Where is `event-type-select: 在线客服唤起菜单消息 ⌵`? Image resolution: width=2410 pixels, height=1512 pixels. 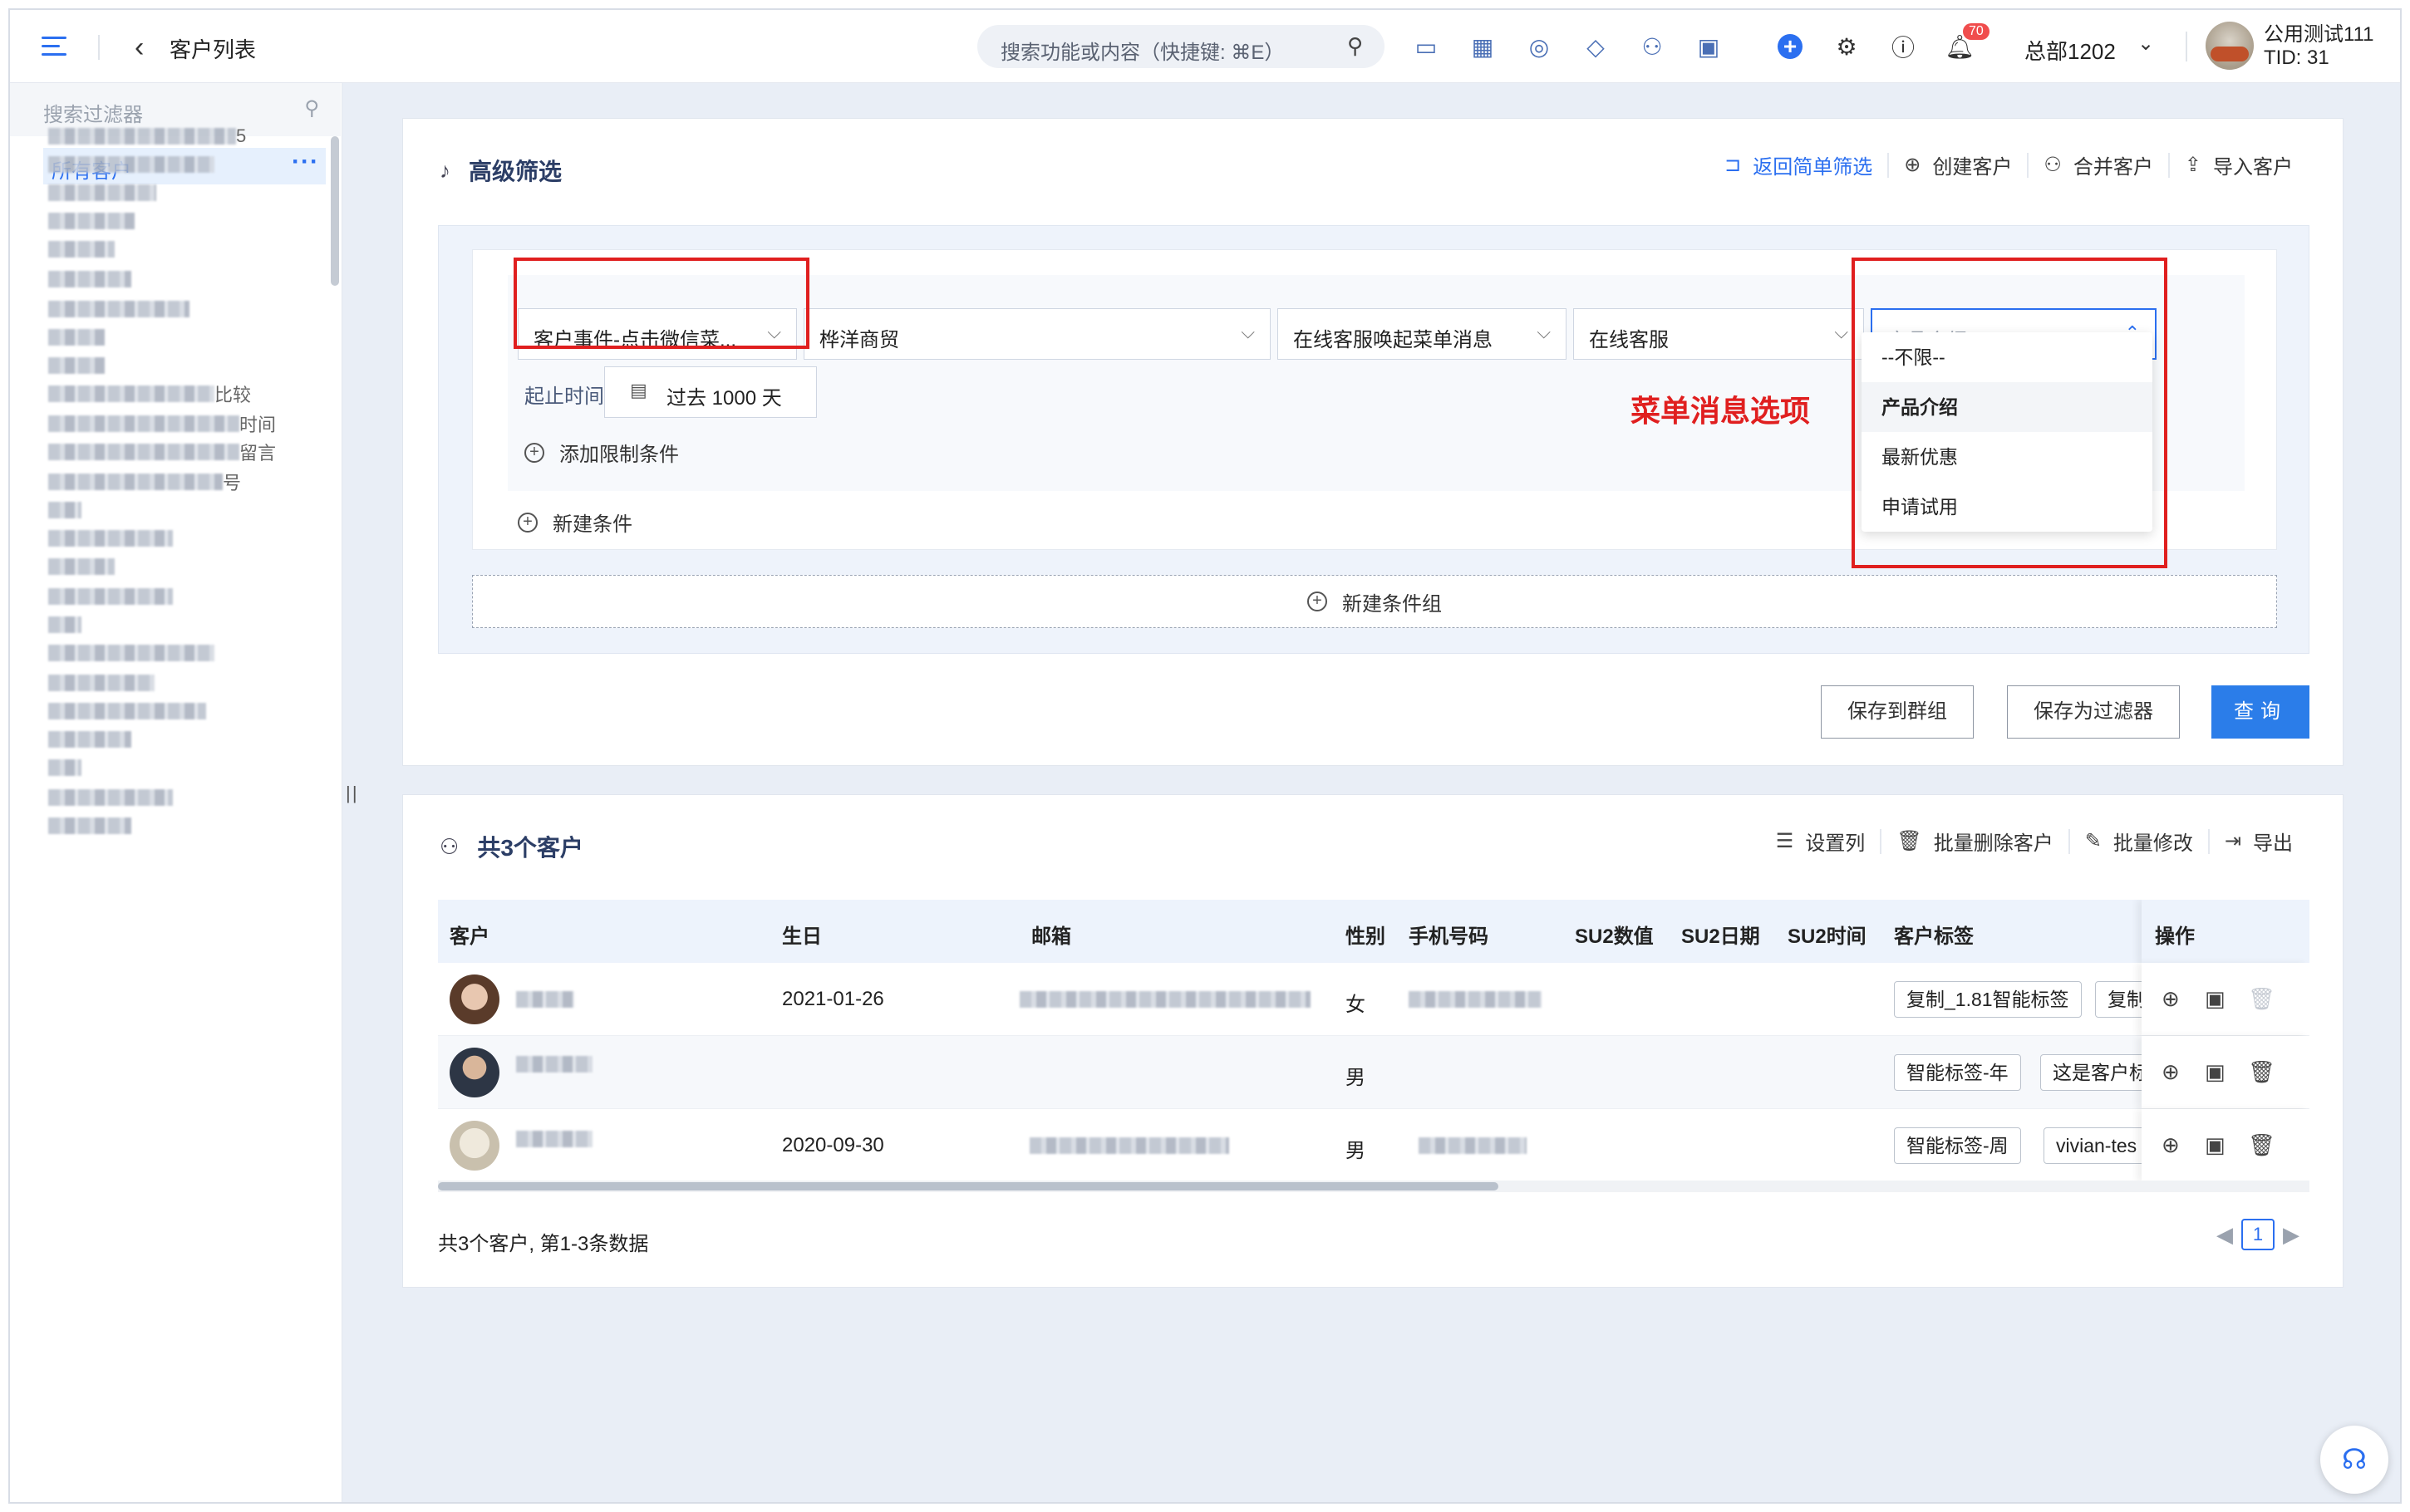
event-type-select: 在线客服唤起菜单消息 ⌵ is located at coordinates (1421, 334).